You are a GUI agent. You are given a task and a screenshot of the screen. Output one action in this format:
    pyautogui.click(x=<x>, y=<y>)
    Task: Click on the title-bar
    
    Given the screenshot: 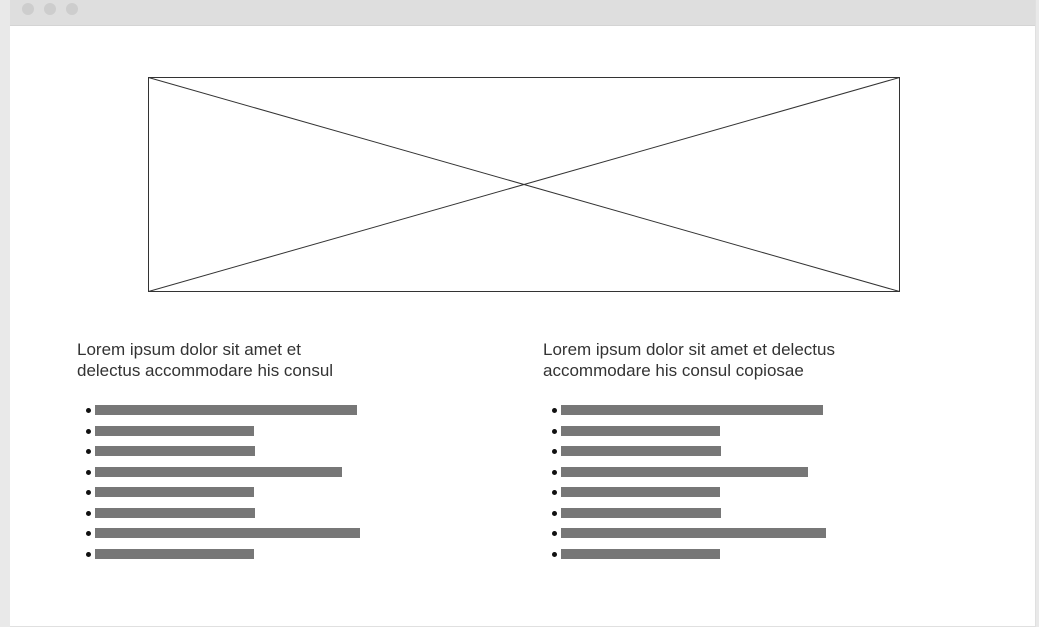 What is the action you would take?
    pyautogui.click(x=522, y=13)
    